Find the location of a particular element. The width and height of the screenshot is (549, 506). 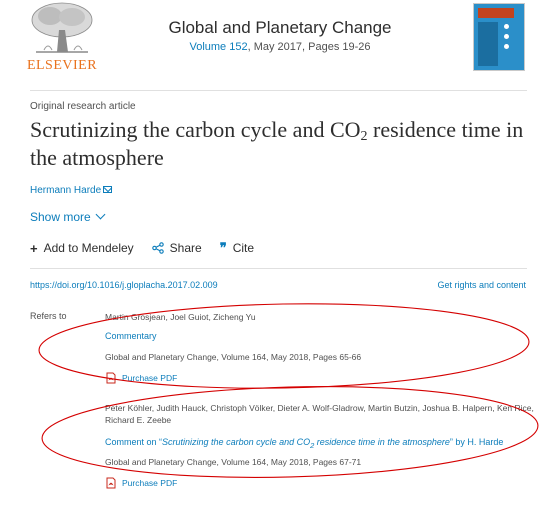

article-title-subscript: 2 is located at coordinates (364, 136).